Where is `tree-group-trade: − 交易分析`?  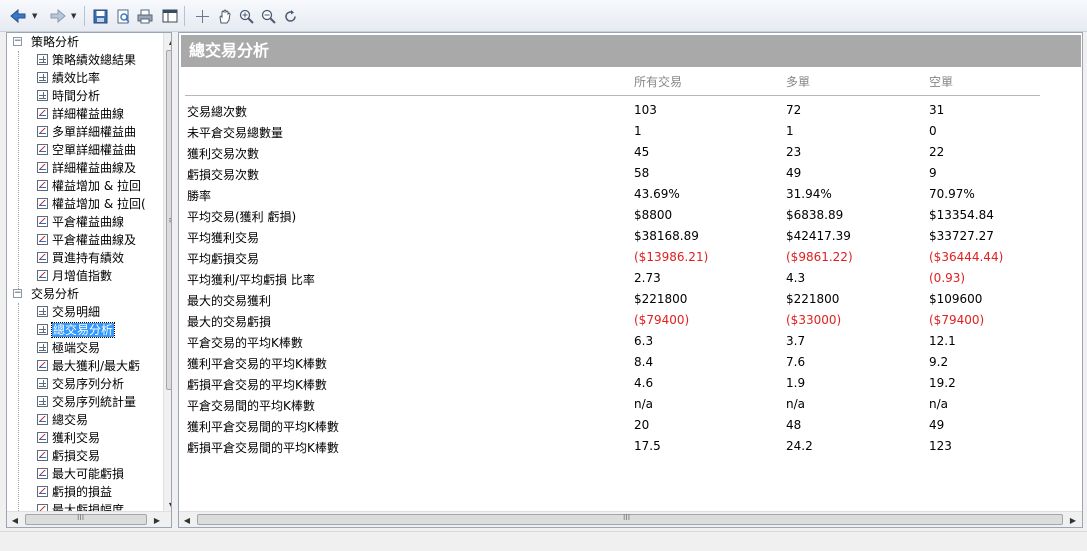
tree-group-trade: − 交易分析 is located at coordinates (85, 294).